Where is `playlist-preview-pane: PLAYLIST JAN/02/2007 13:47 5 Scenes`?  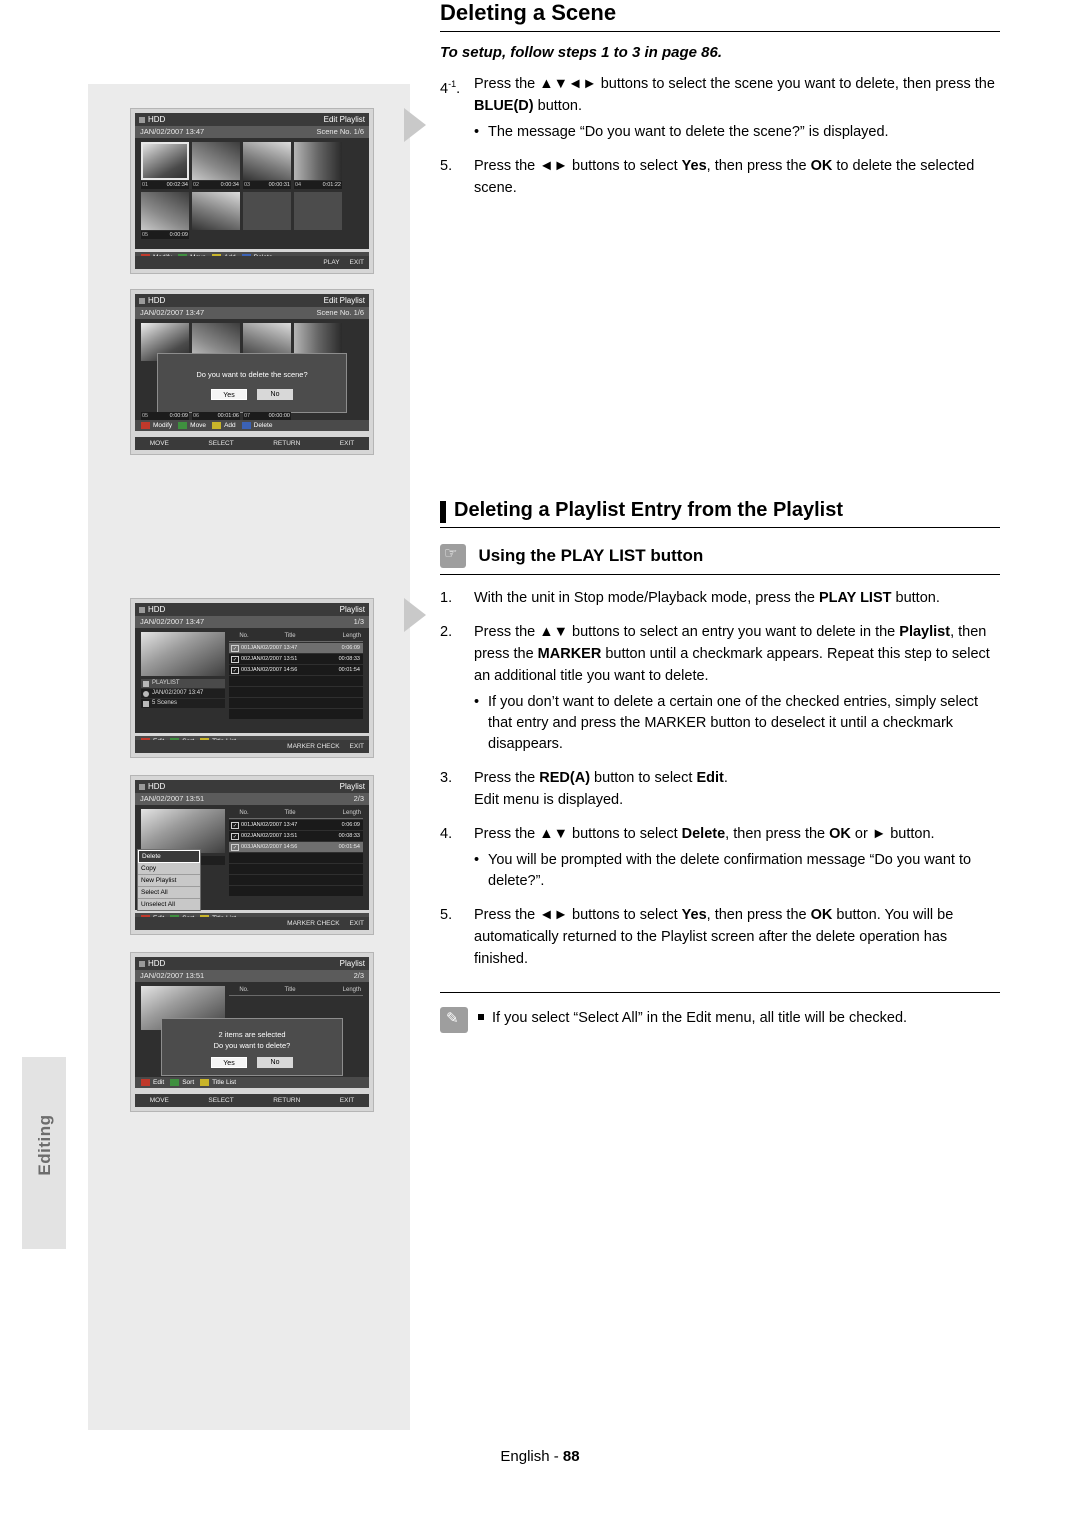
playlist-preview-pane: PLAYLIST JAN/02/2007 13:47 5 Scenes is located at coordinates (183, 670).